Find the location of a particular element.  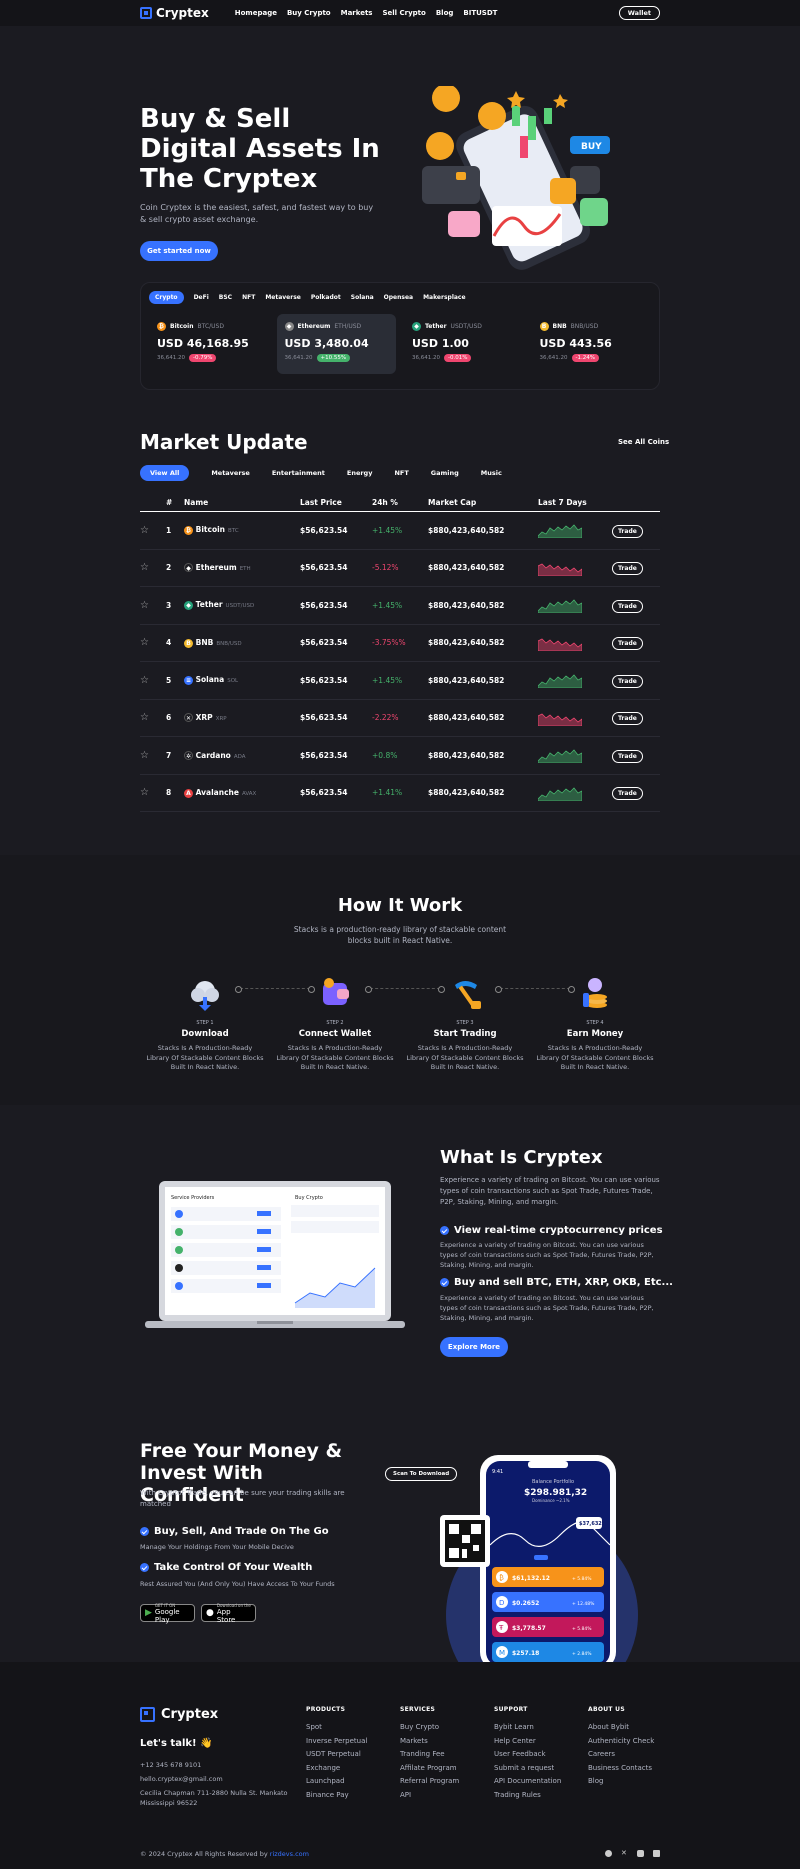

mtab-energy: Energy is located at coordinates (360, 473).